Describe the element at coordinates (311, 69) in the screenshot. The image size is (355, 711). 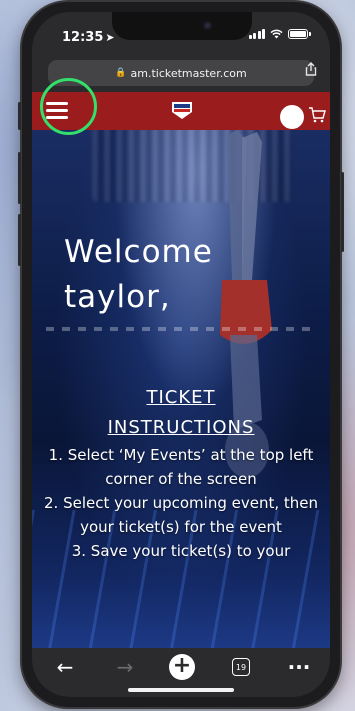
I see `share-icon` at that location.